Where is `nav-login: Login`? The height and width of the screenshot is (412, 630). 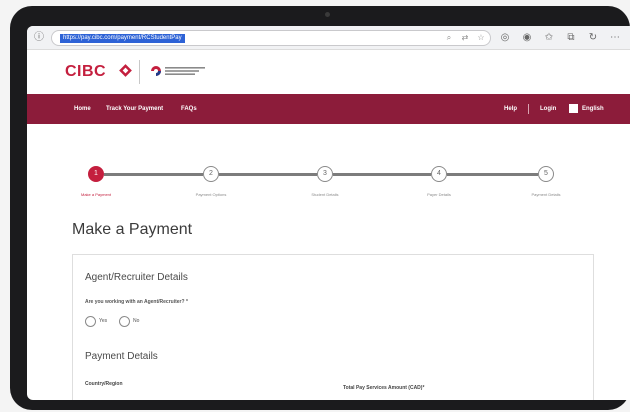 nav-login: Login is located at coordinates (548, 109).